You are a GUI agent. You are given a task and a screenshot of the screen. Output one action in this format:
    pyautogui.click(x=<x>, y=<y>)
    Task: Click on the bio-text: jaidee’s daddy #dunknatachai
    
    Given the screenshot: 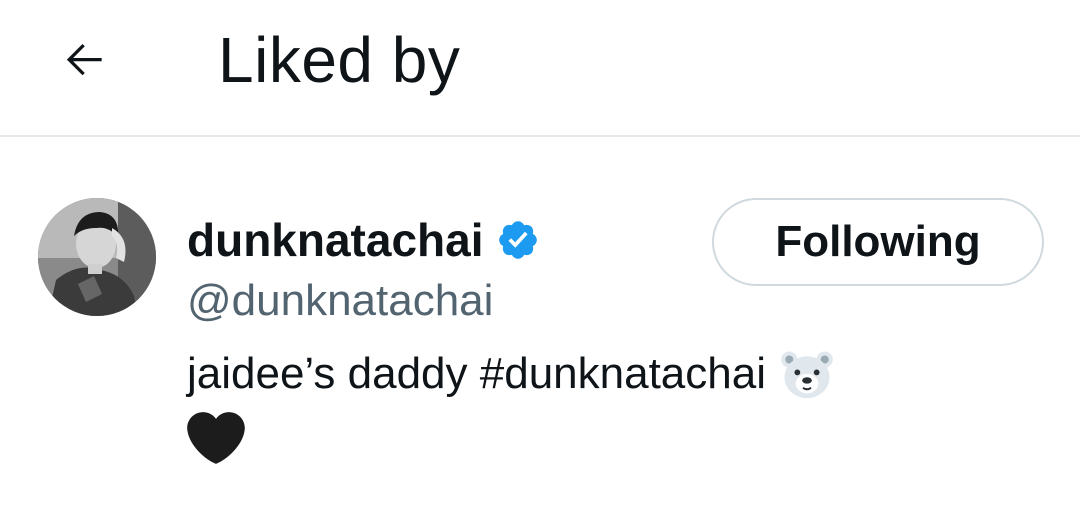 What is the action you would take?
    pyautogui.click(x=476, y=373)
    